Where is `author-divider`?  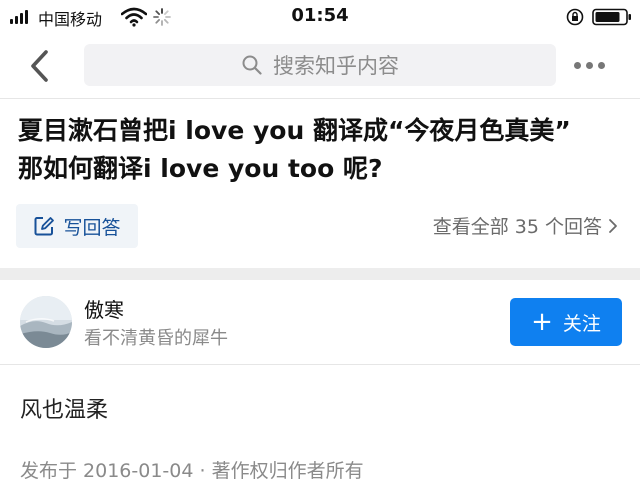
author-divider is located at coordinates (320, 364).